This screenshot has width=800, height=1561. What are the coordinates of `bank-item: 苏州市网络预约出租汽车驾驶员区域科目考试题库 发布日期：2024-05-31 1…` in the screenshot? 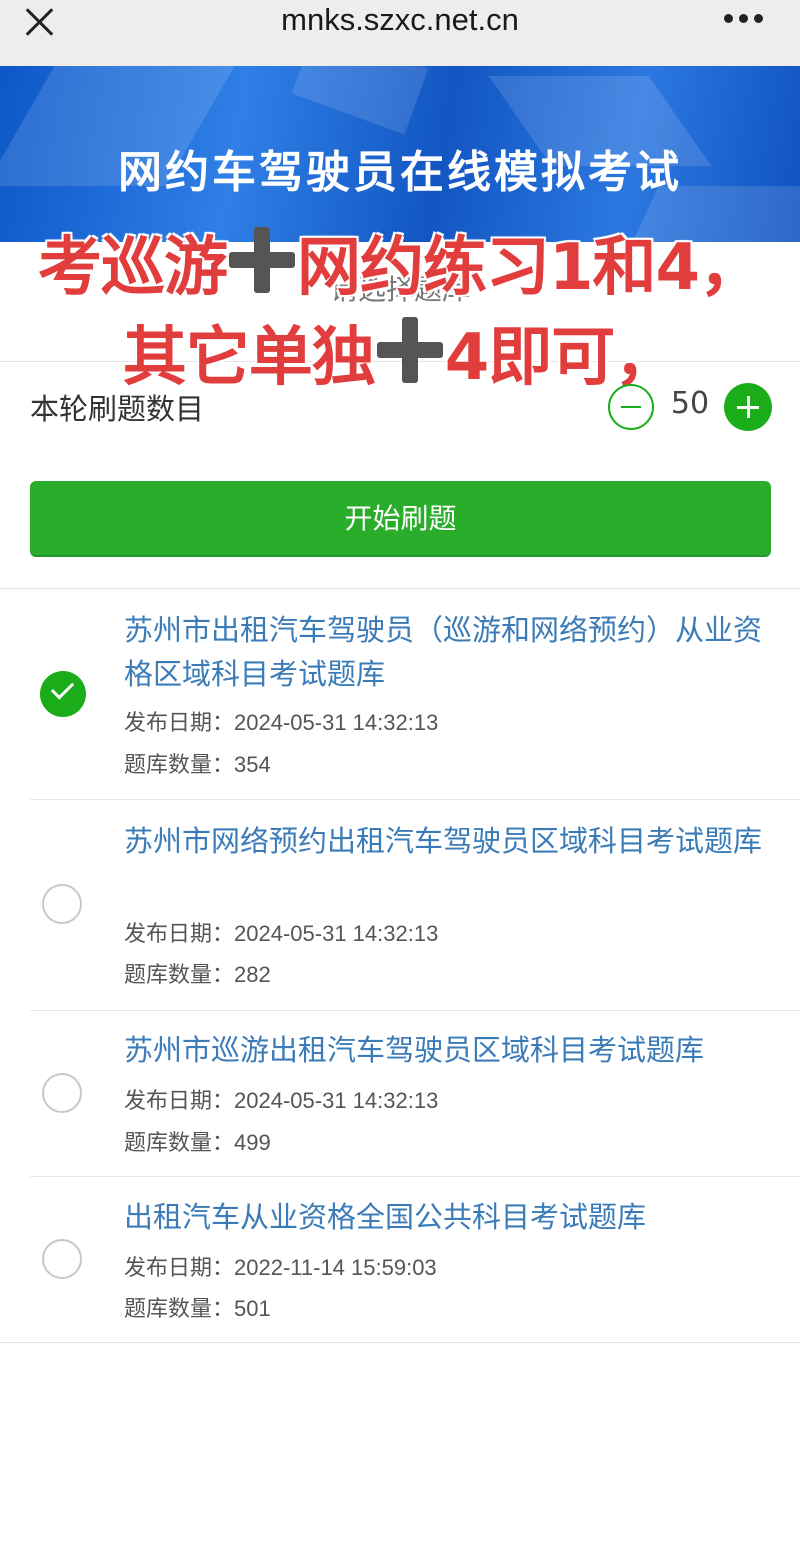 It's located at (400, 905).